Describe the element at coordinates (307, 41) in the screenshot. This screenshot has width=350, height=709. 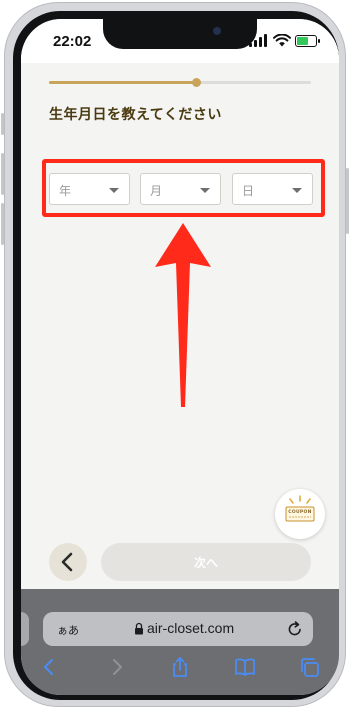
I see `battery-icon` at that location.